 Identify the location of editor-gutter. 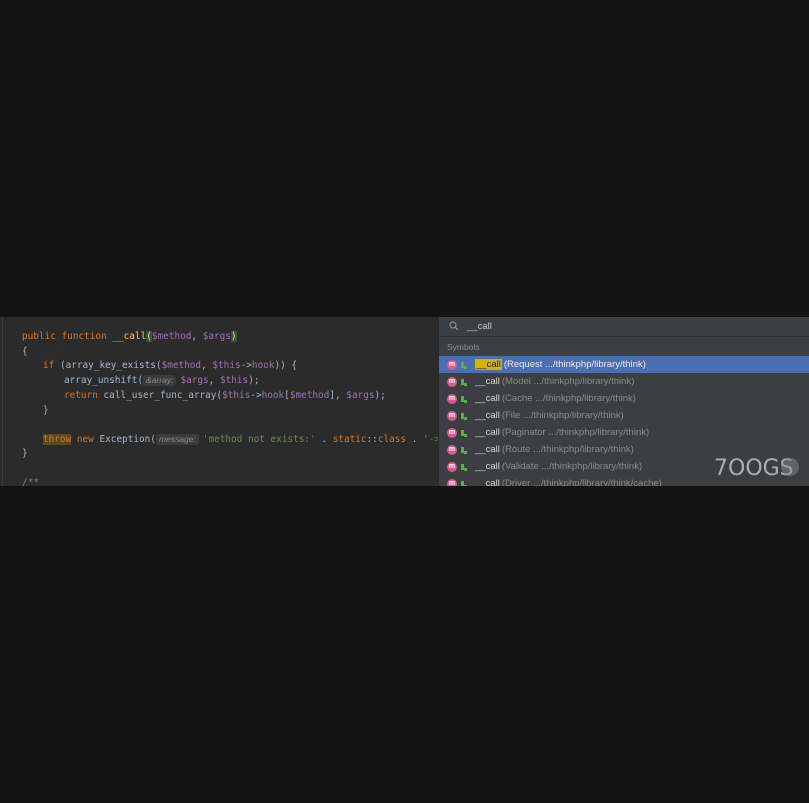
(2, 401).